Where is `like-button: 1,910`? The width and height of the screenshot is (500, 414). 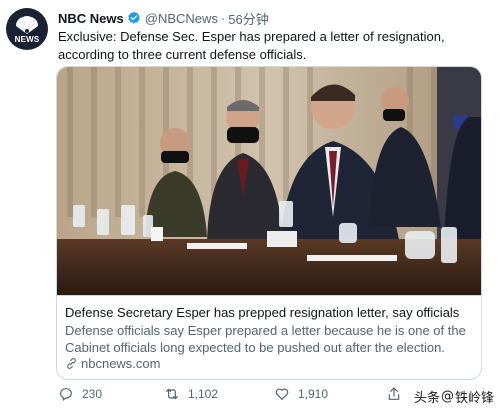 like-button: 1,910 is located at coordinates (301, 394).